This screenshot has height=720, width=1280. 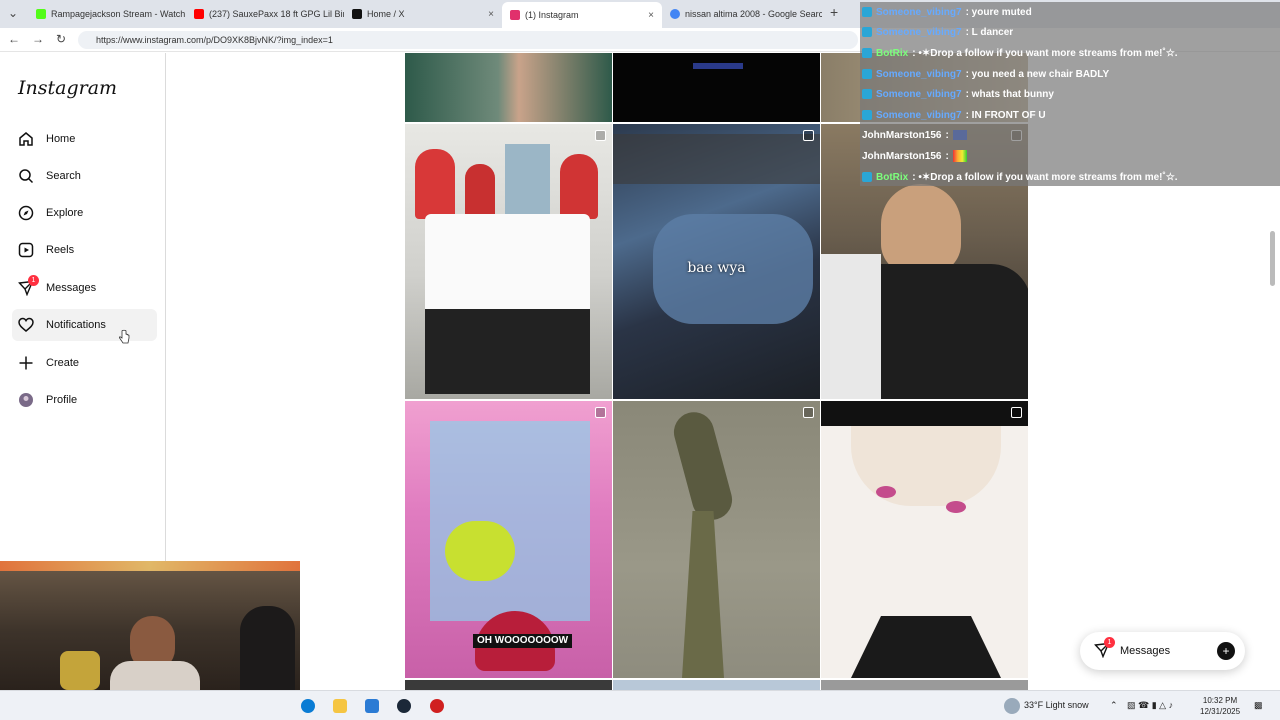 What do you see at coordinates (84, 139) in the screenshot?
I see `sidebar-item-home: Home` at bounding box center [84, 139].